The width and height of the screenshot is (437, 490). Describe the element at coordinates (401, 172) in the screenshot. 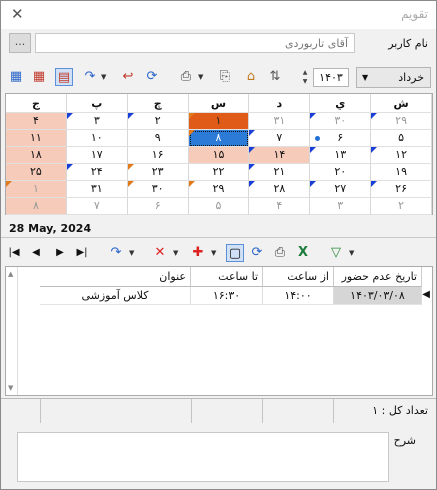

I see `calendar-day: ۱۹` at that location.